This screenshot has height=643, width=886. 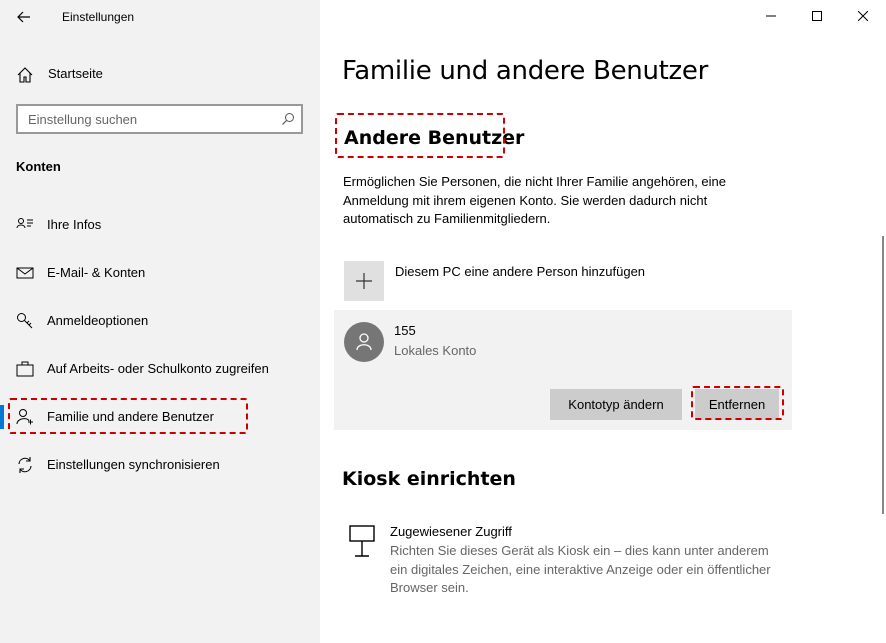 What do you see at coordinates (435, 350) in the screenshot?
I see `user-account-type: Lokales Konto` at bounding box center [435, 350].